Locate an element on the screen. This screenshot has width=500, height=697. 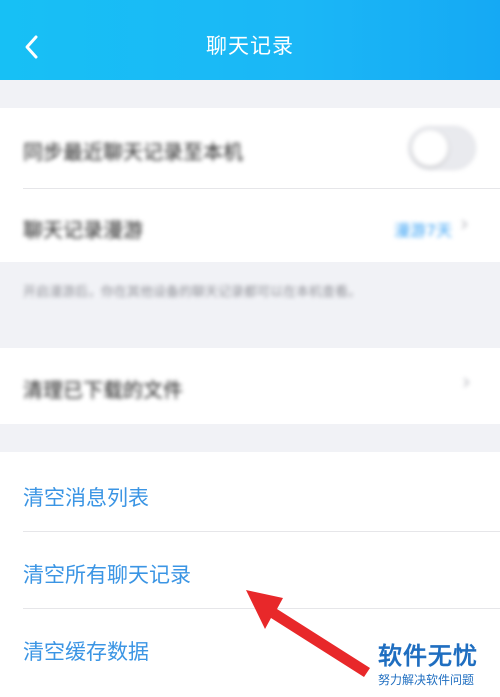
watermark-subtitle: 努力解决软件问题 is located at coordinates (426, 680).